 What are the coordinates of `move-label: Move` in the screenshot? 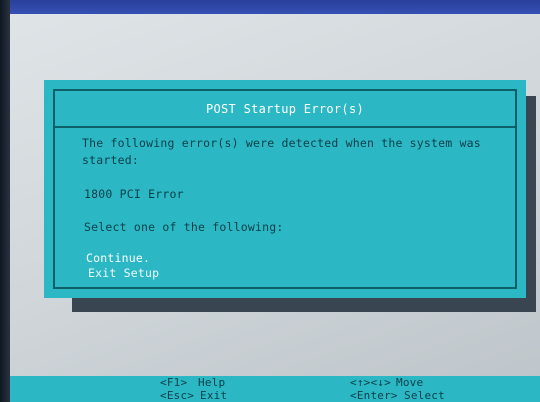 It's located at (410, 382).